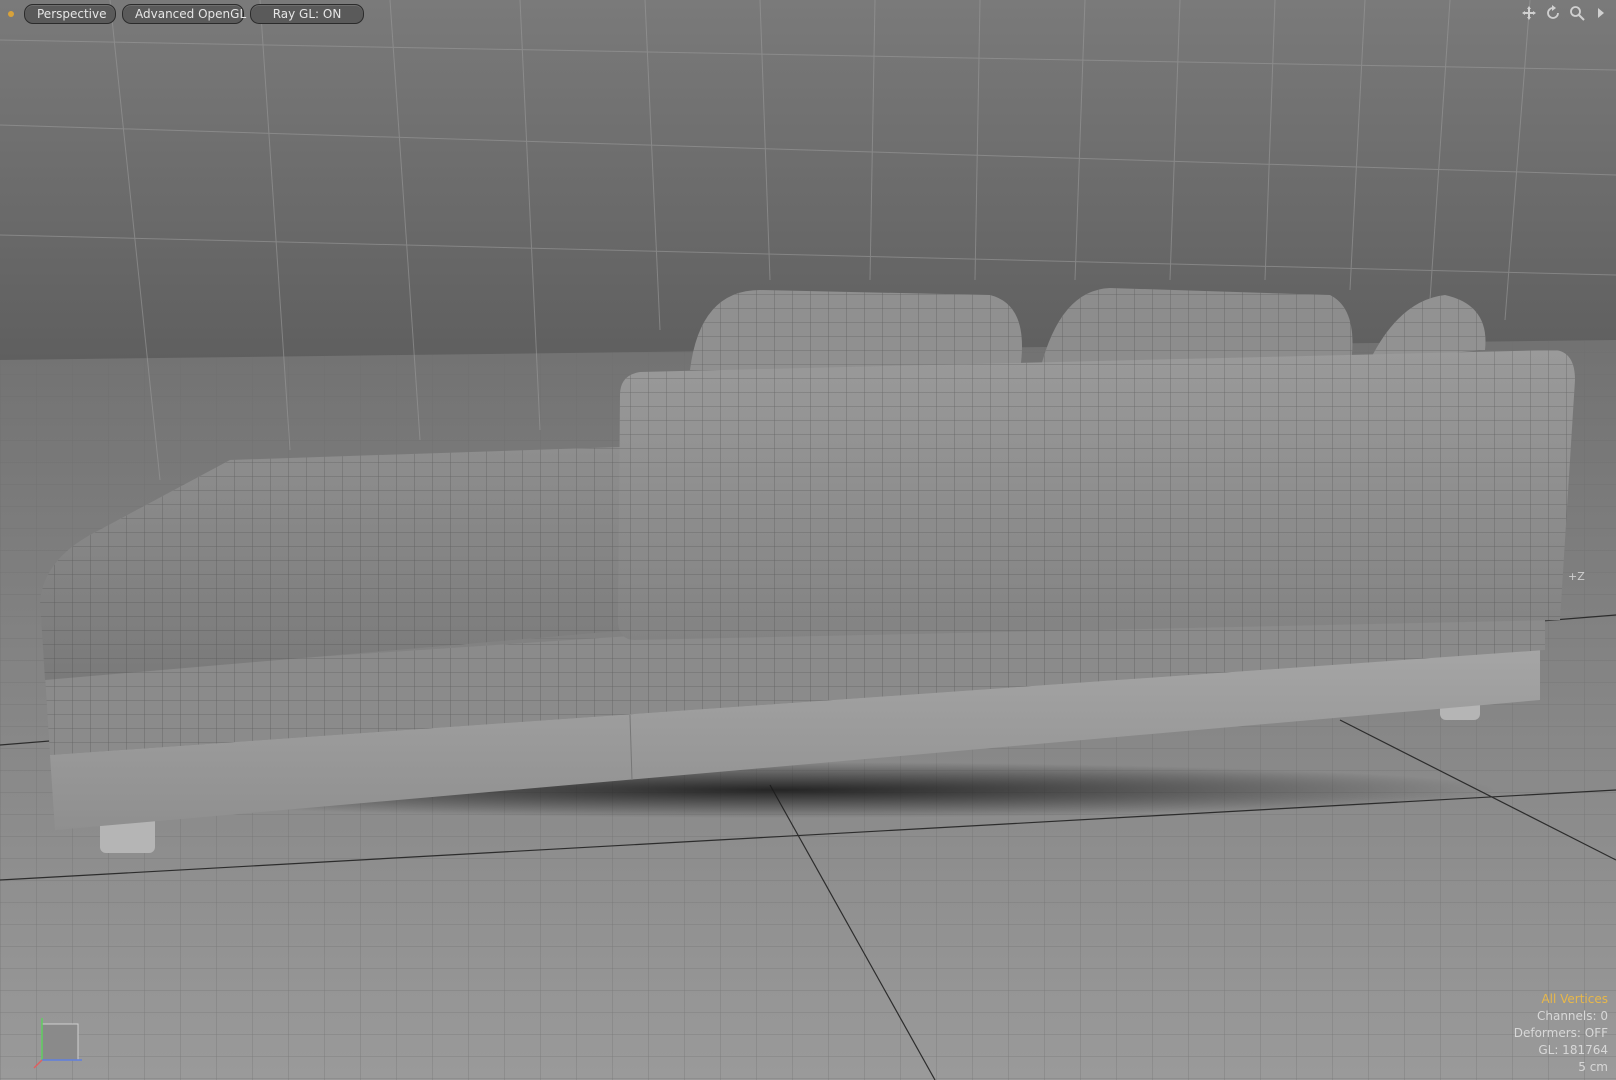 This screenshot has width=1616, height=1080. Describe the element at coordinates (1573, 1050) in the screenshot. I see `gl-count-label: GL: 181764` at that location.